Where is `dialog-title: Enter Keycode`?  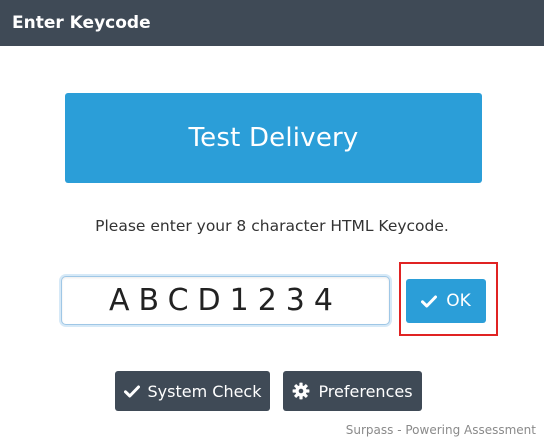
dialog-title: Enter Keycode is located at coordinates (272, 23).